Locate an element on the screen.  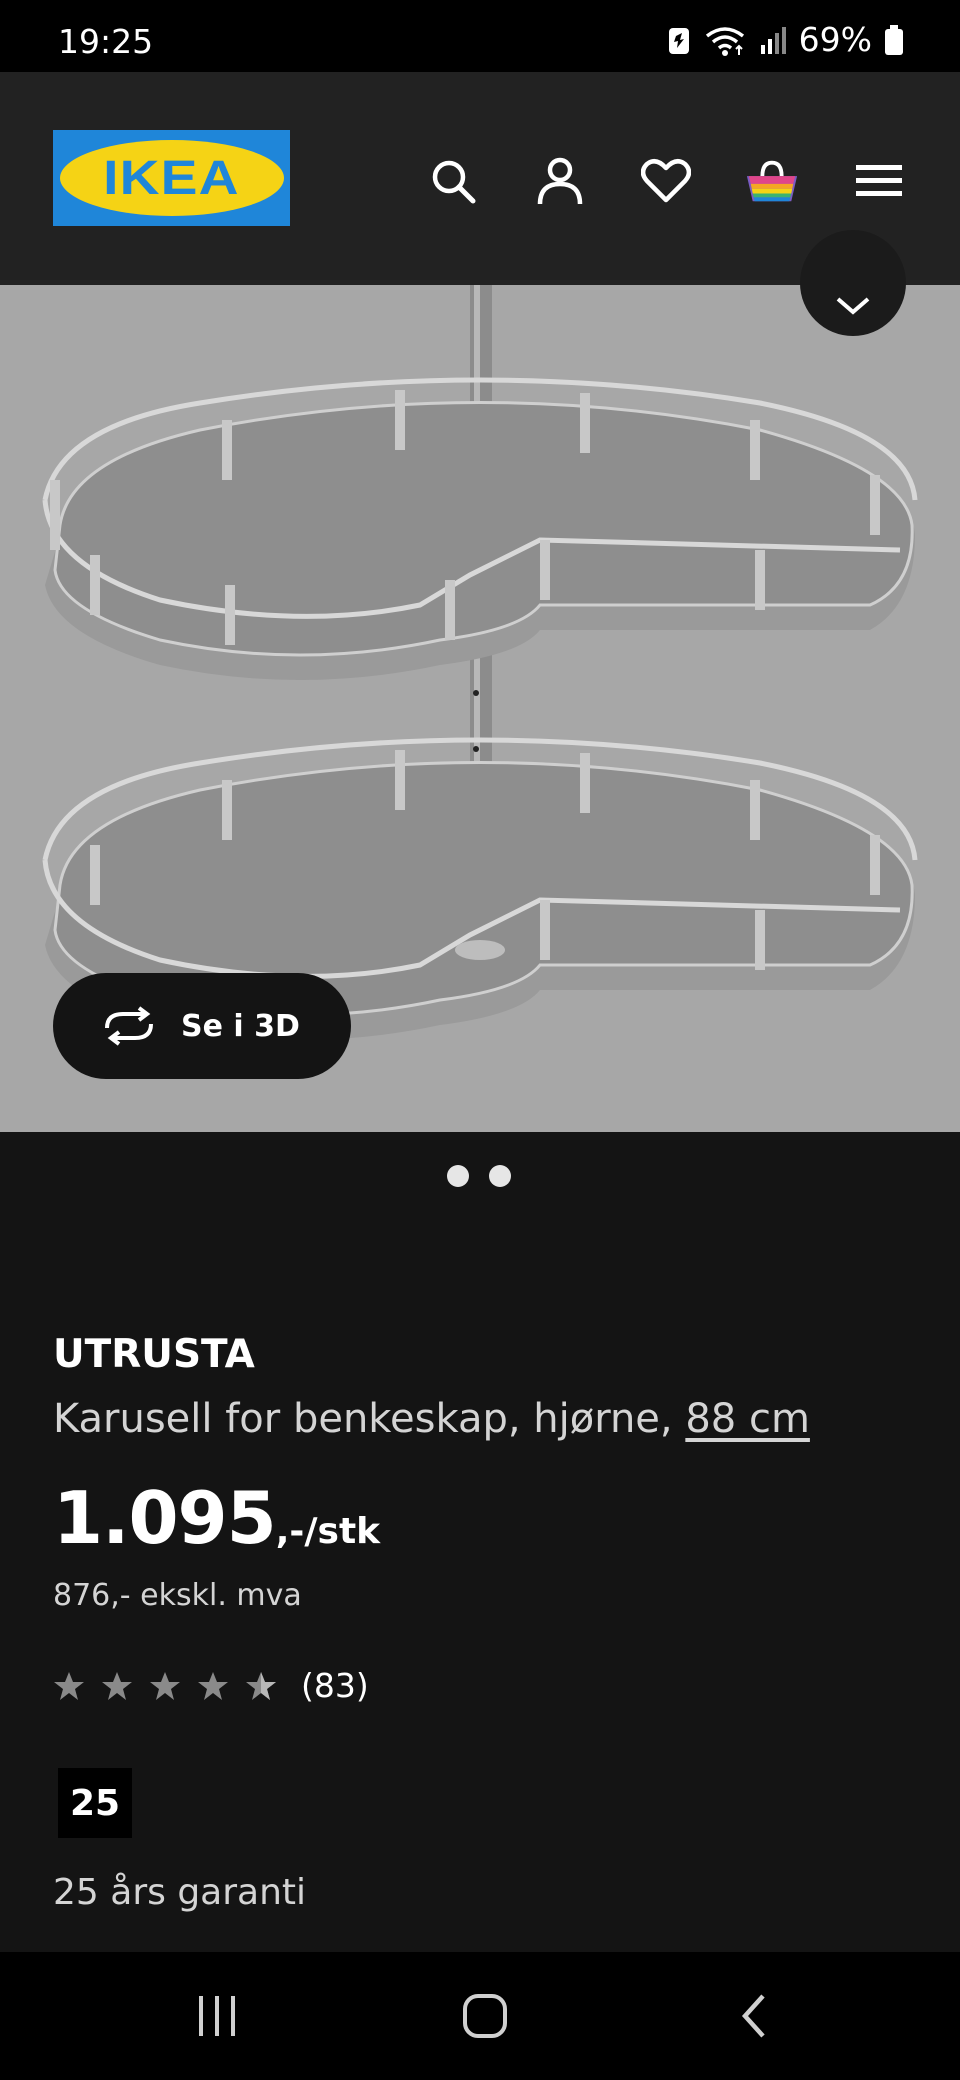
logo-text: IKEA is located at coordinates (171, 178).